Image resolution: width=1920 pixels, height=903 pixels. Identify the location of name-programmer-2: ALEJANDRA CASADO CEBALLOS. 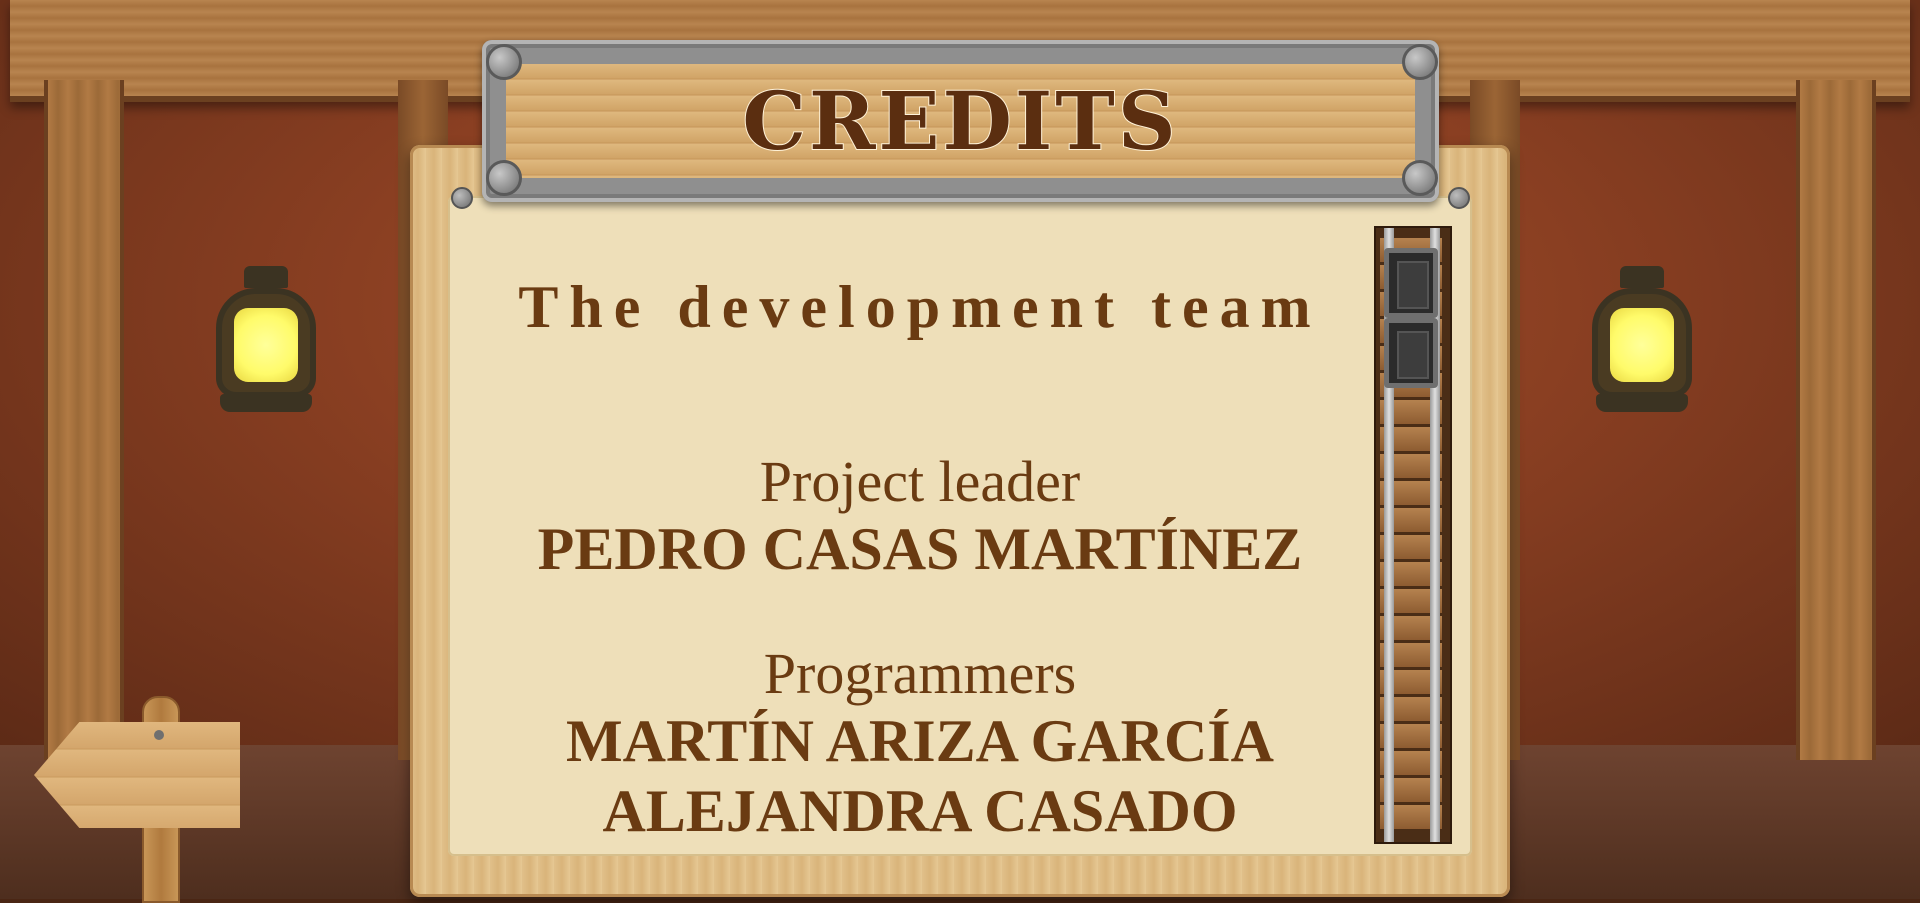
(920, 809).